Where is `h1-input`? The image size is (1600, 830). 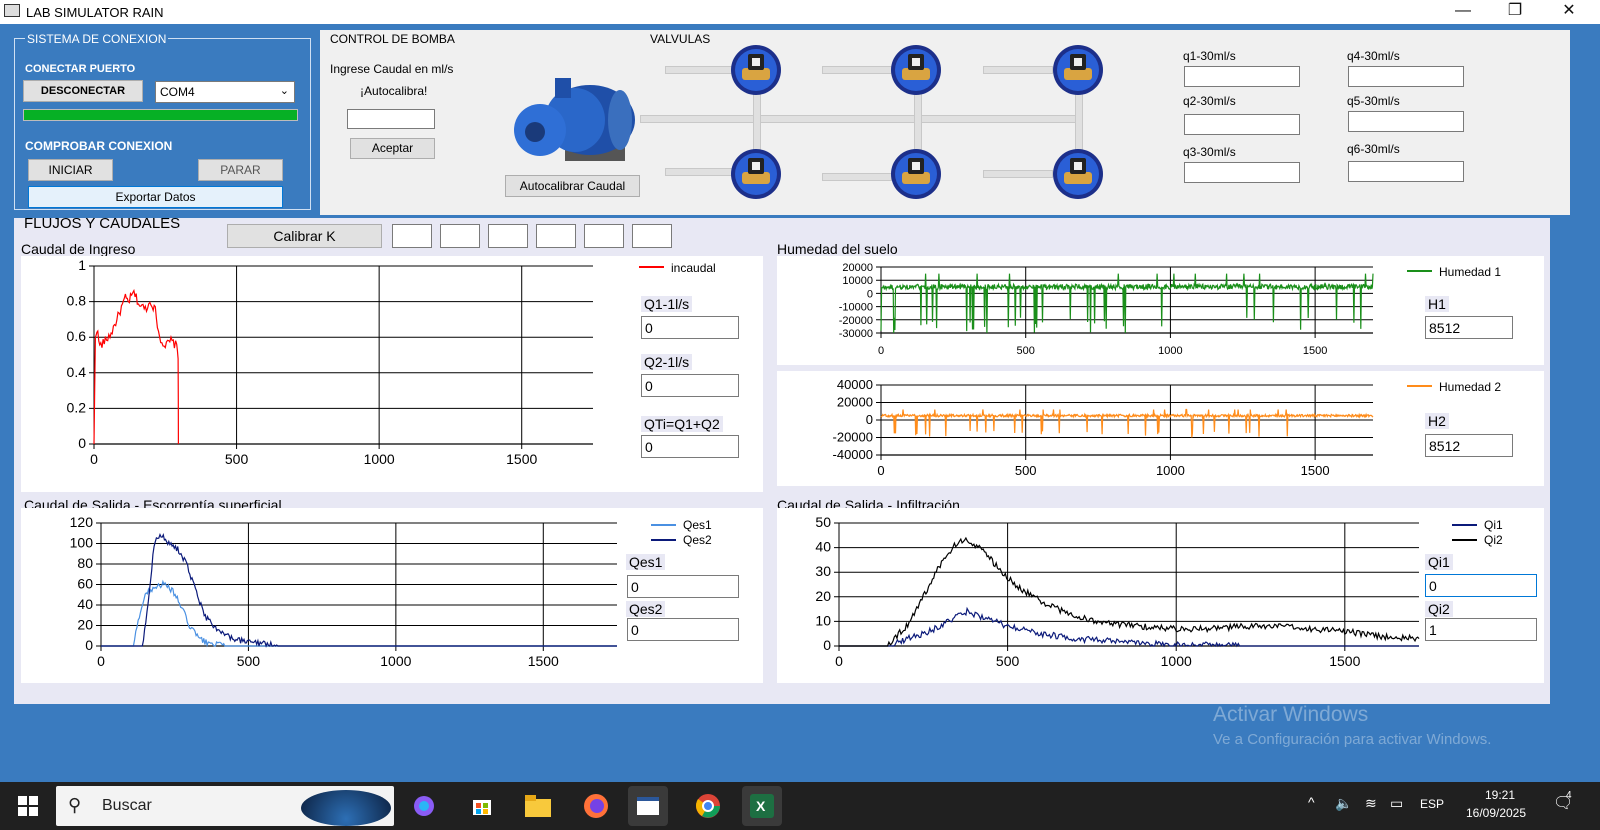
h1-input is located at coordinates (1469, 327).